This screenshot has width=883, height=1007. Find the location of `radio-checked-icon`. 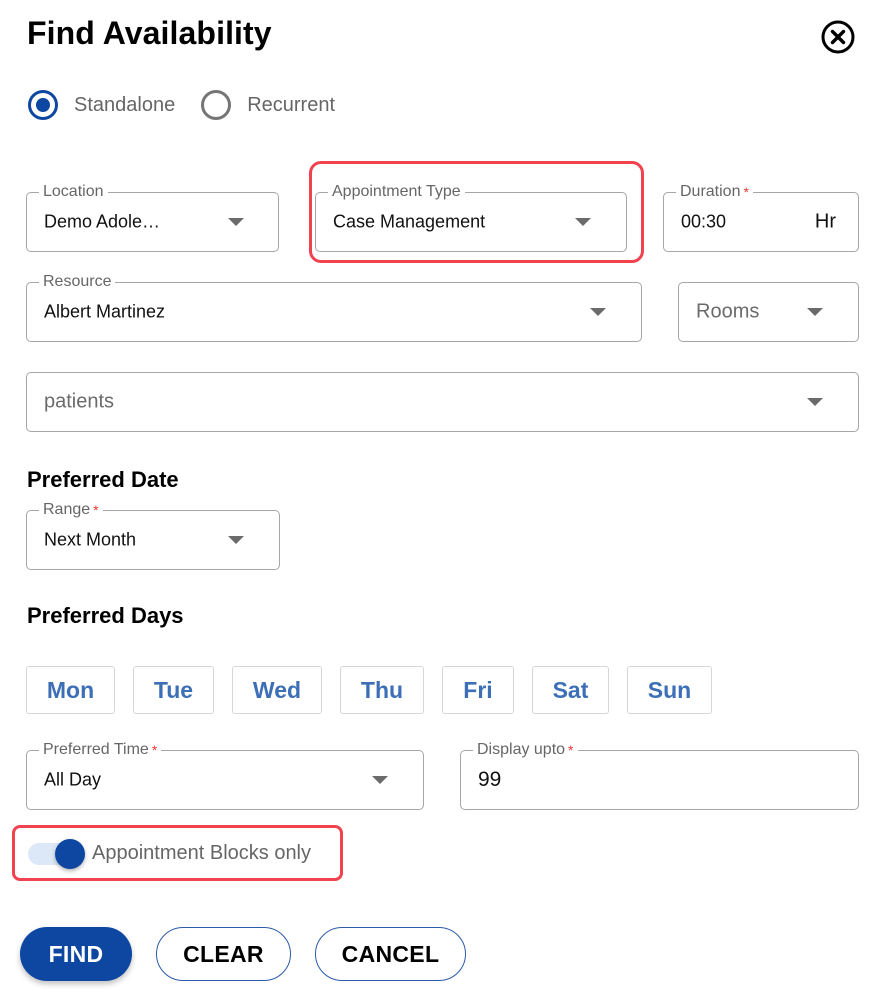

radio-checked-icon is located at coordinates (43, 105).